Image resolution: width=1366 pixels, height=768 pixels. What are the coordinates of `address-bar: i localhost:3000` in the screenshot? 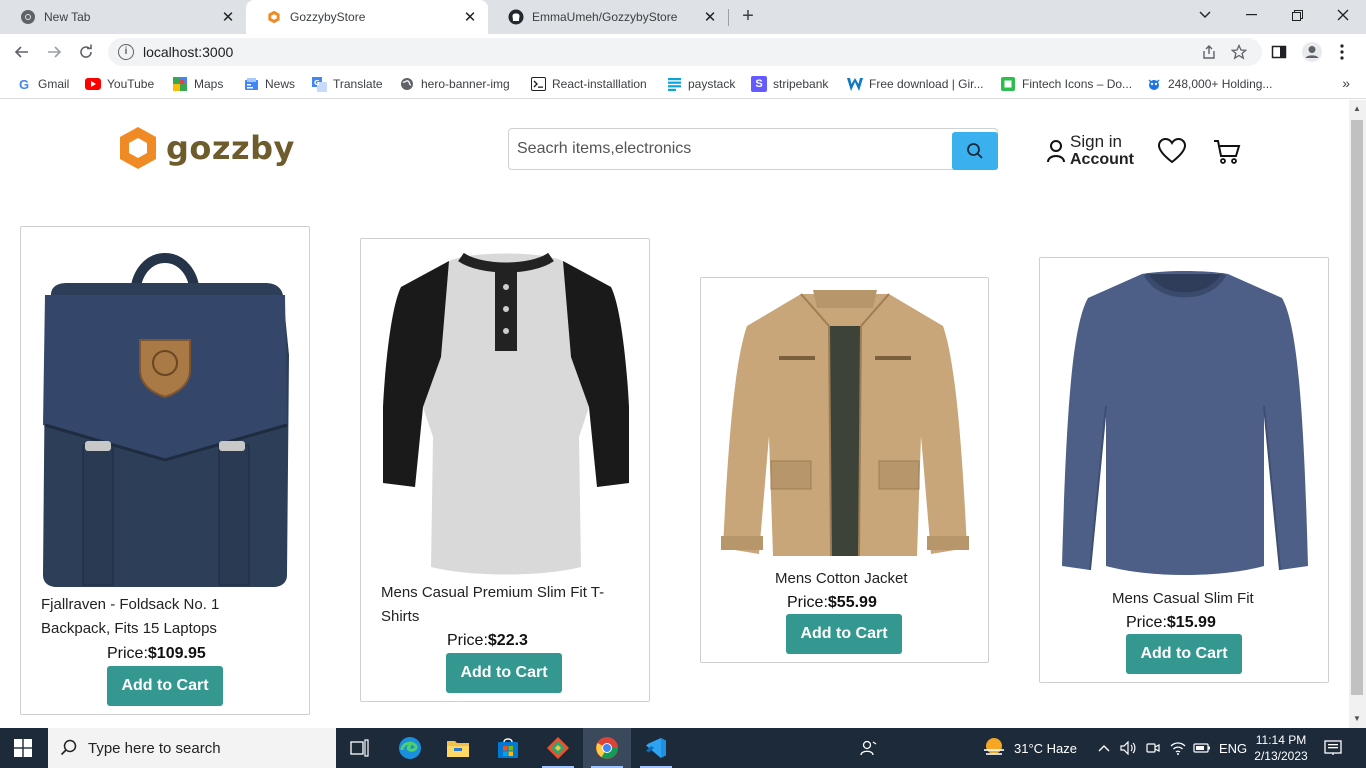 It's located at (685, 52).